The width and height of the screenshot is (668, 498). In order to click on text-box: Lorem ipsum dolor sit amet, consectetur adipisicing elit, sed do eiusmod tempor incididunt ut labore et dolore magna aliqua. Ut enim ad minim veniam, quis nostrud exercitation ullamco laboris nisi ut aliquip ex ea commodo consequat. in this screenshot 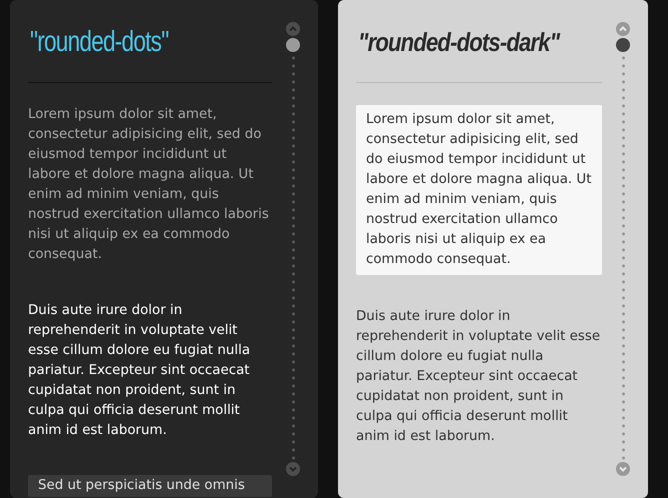, I will do `click(479, 190)`.